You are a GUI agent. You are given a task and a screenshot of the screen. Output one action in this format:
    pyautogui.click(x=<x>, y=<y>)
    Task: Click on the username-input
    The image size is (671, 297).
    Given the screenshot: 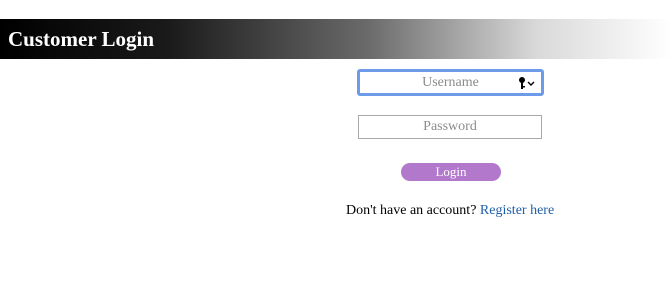 What is the action you would take?
    pyautogui.click(x=450, y=82)
    